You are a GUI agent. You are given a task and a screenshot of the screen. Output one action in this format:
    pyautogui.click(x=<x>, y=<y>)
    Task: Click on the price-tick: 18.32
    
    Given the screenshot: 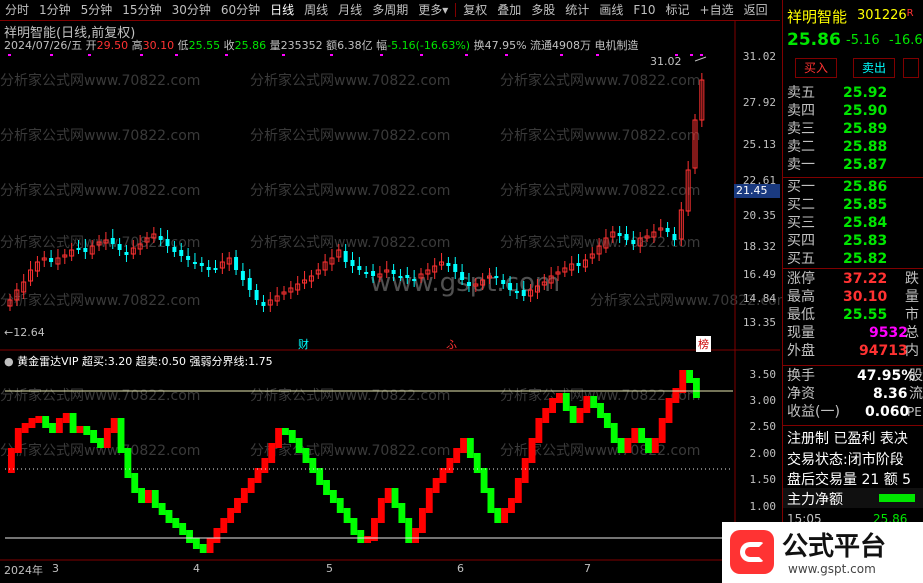 What is the action you would take?
    pyautogui.click(x=759, y=246)
    